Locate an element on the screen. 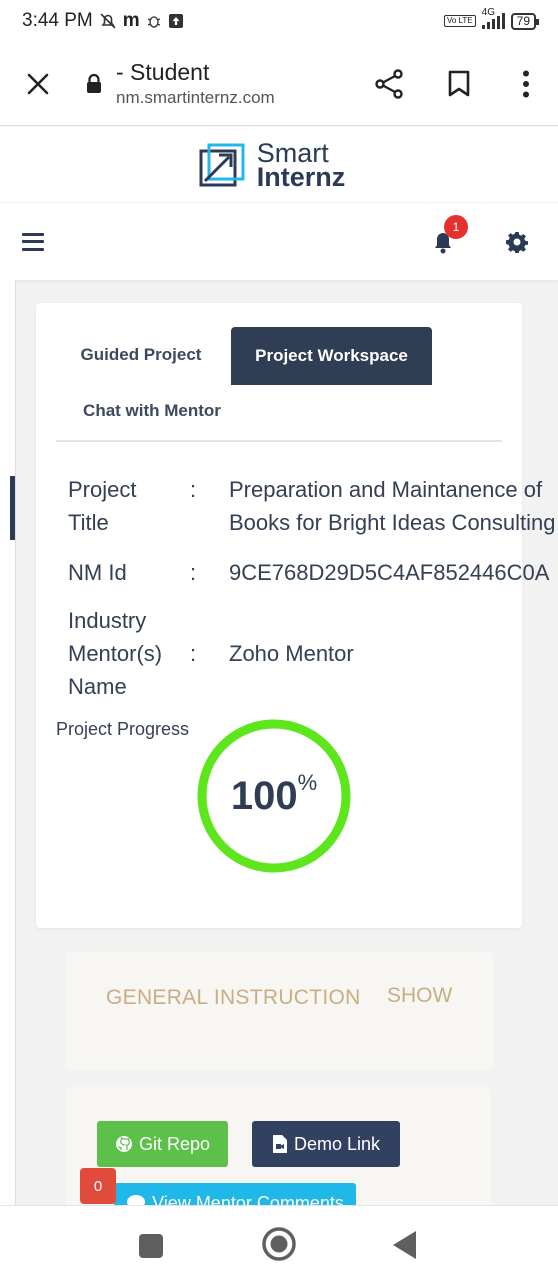 This screenshot has width=558, height=1280. mentor-label-line2: Mentor(s) is located at coordinates (115, 653).